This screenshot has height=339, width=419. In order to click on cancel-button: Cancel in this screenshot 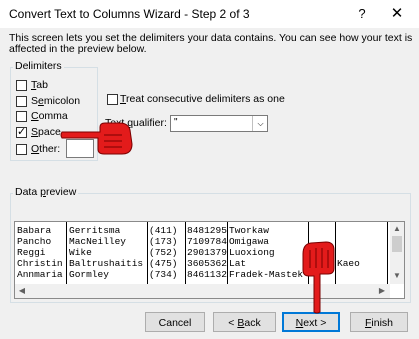, I will do `click(175, 322)`.